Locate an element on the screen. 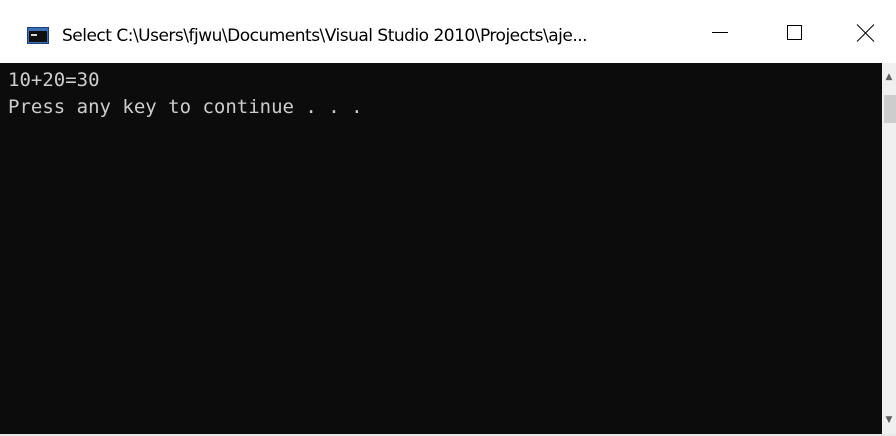 This screenshot has height=436, width=896. close-icon is located at coordinates (866, 33).